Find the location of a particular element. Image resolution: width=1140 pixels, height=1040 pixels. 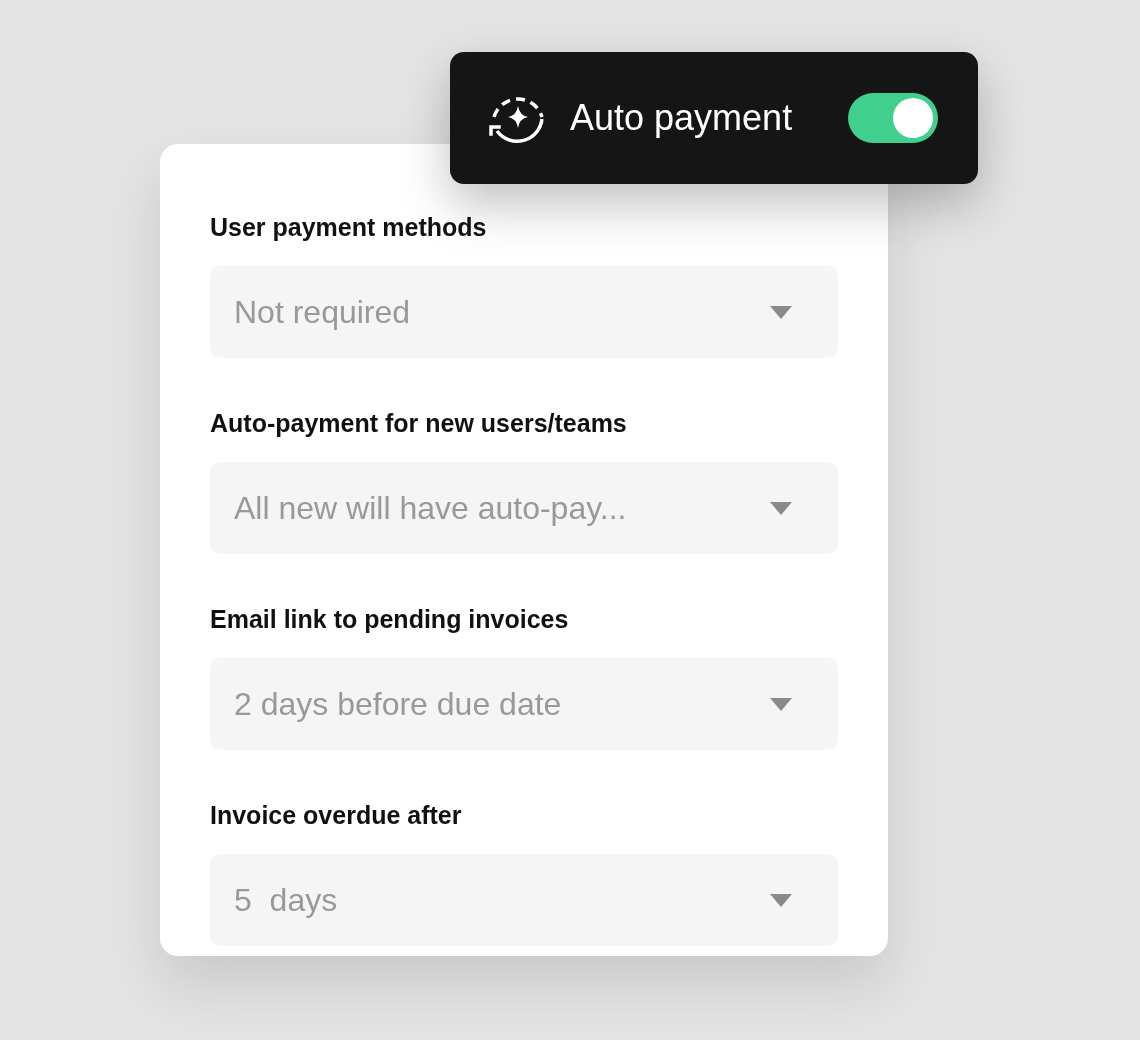

select-field: 2 days before due date is located at coordinates (524, 704).